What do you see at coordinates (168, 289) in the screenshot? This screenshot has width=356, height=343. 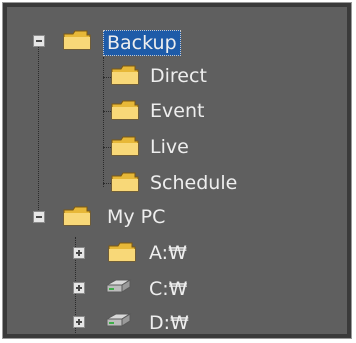 I see `tree-node-label: C:₩` at bounding box center [168, 289].